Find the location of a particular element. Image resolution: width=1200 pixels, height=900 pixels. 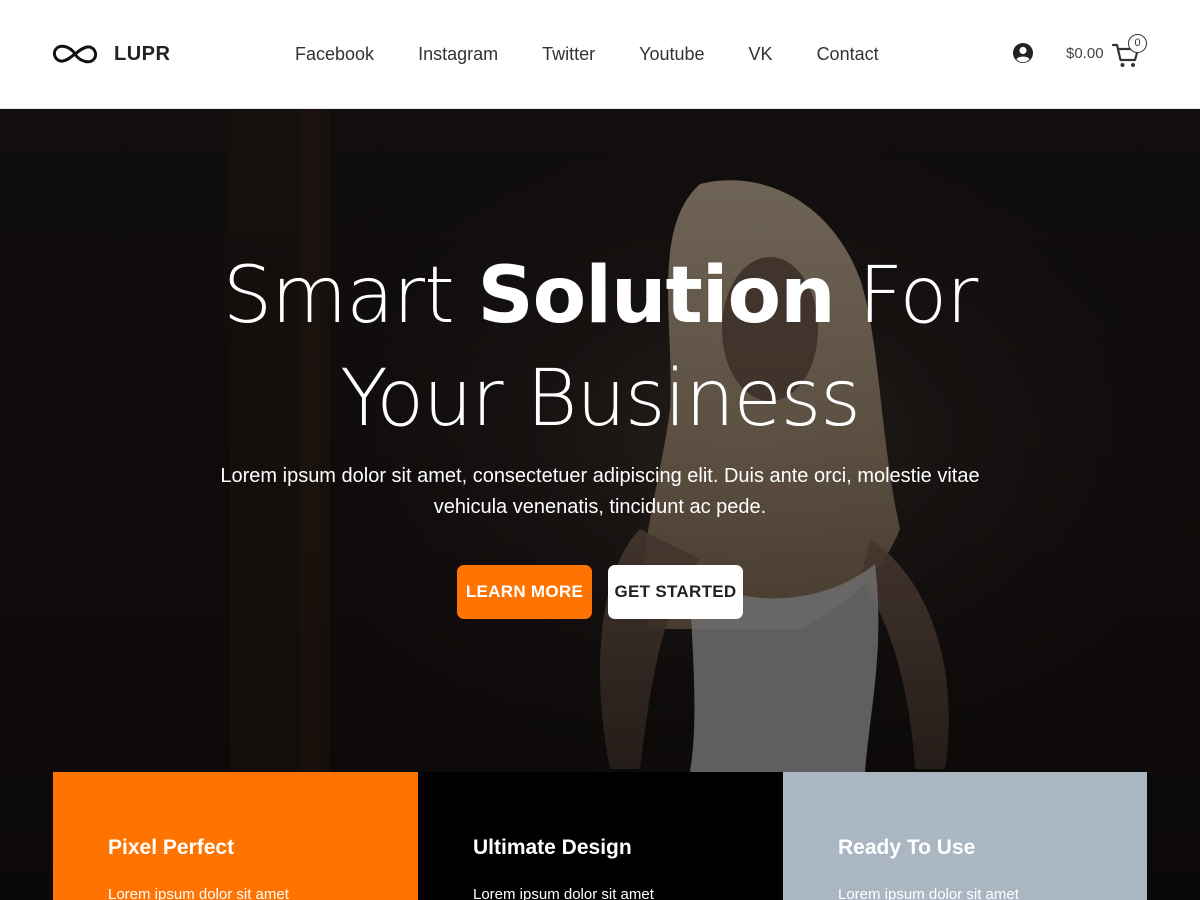

hero-title-line2: Your Business is located at coordinates (600, 399).